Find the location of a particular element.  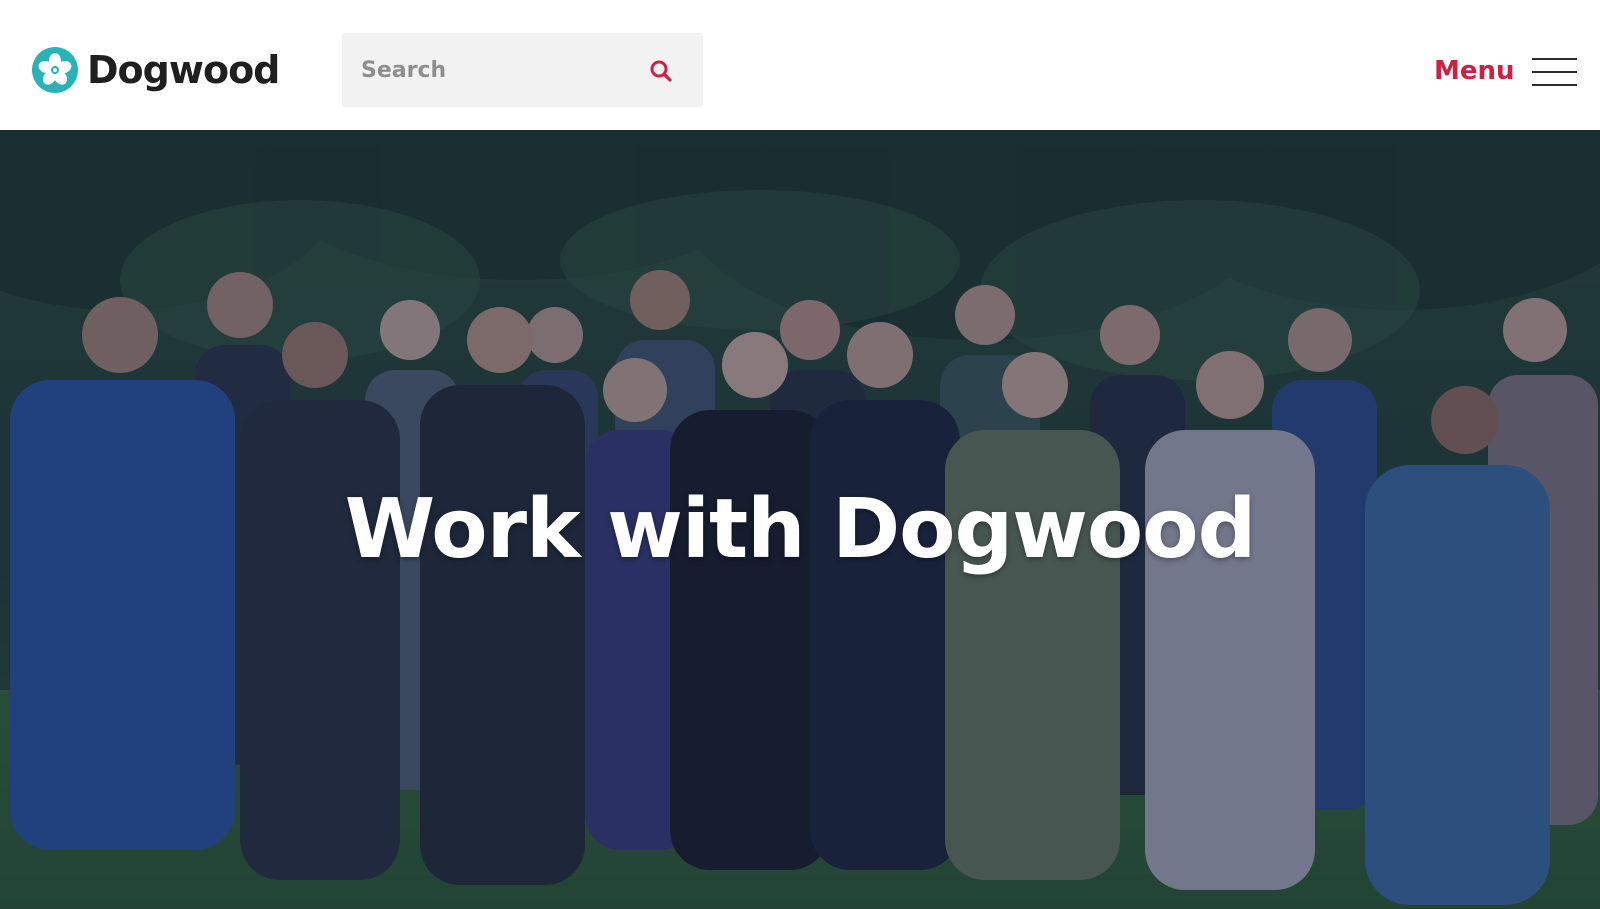

dogwood-flower-icon is located at coordinates (55, 70).